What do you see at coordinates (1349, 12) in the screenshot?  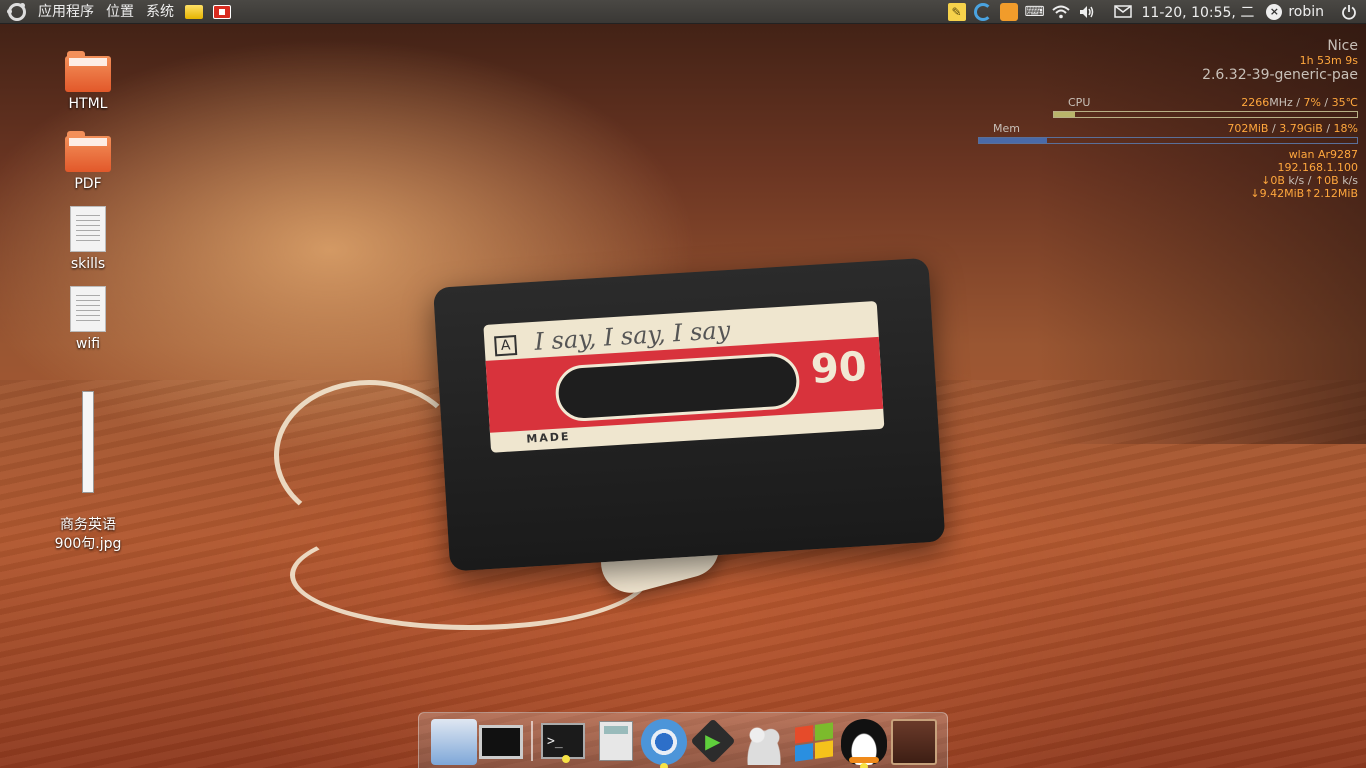 I see `power-icon` at bounding box center [1349, 12].